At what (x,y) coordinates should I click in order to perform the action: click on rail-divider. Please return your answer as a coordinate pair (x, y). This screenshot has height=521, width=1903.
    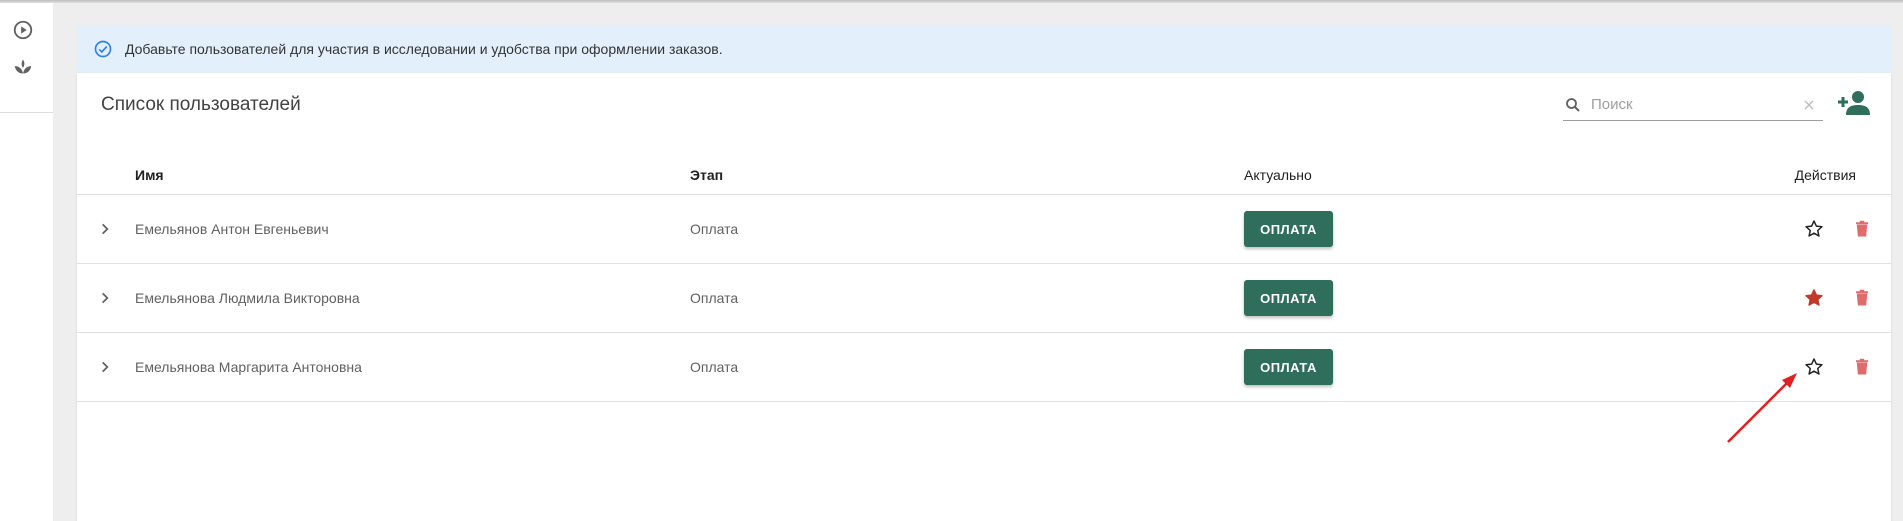
    Looking at the image, I should click on (26, 112).